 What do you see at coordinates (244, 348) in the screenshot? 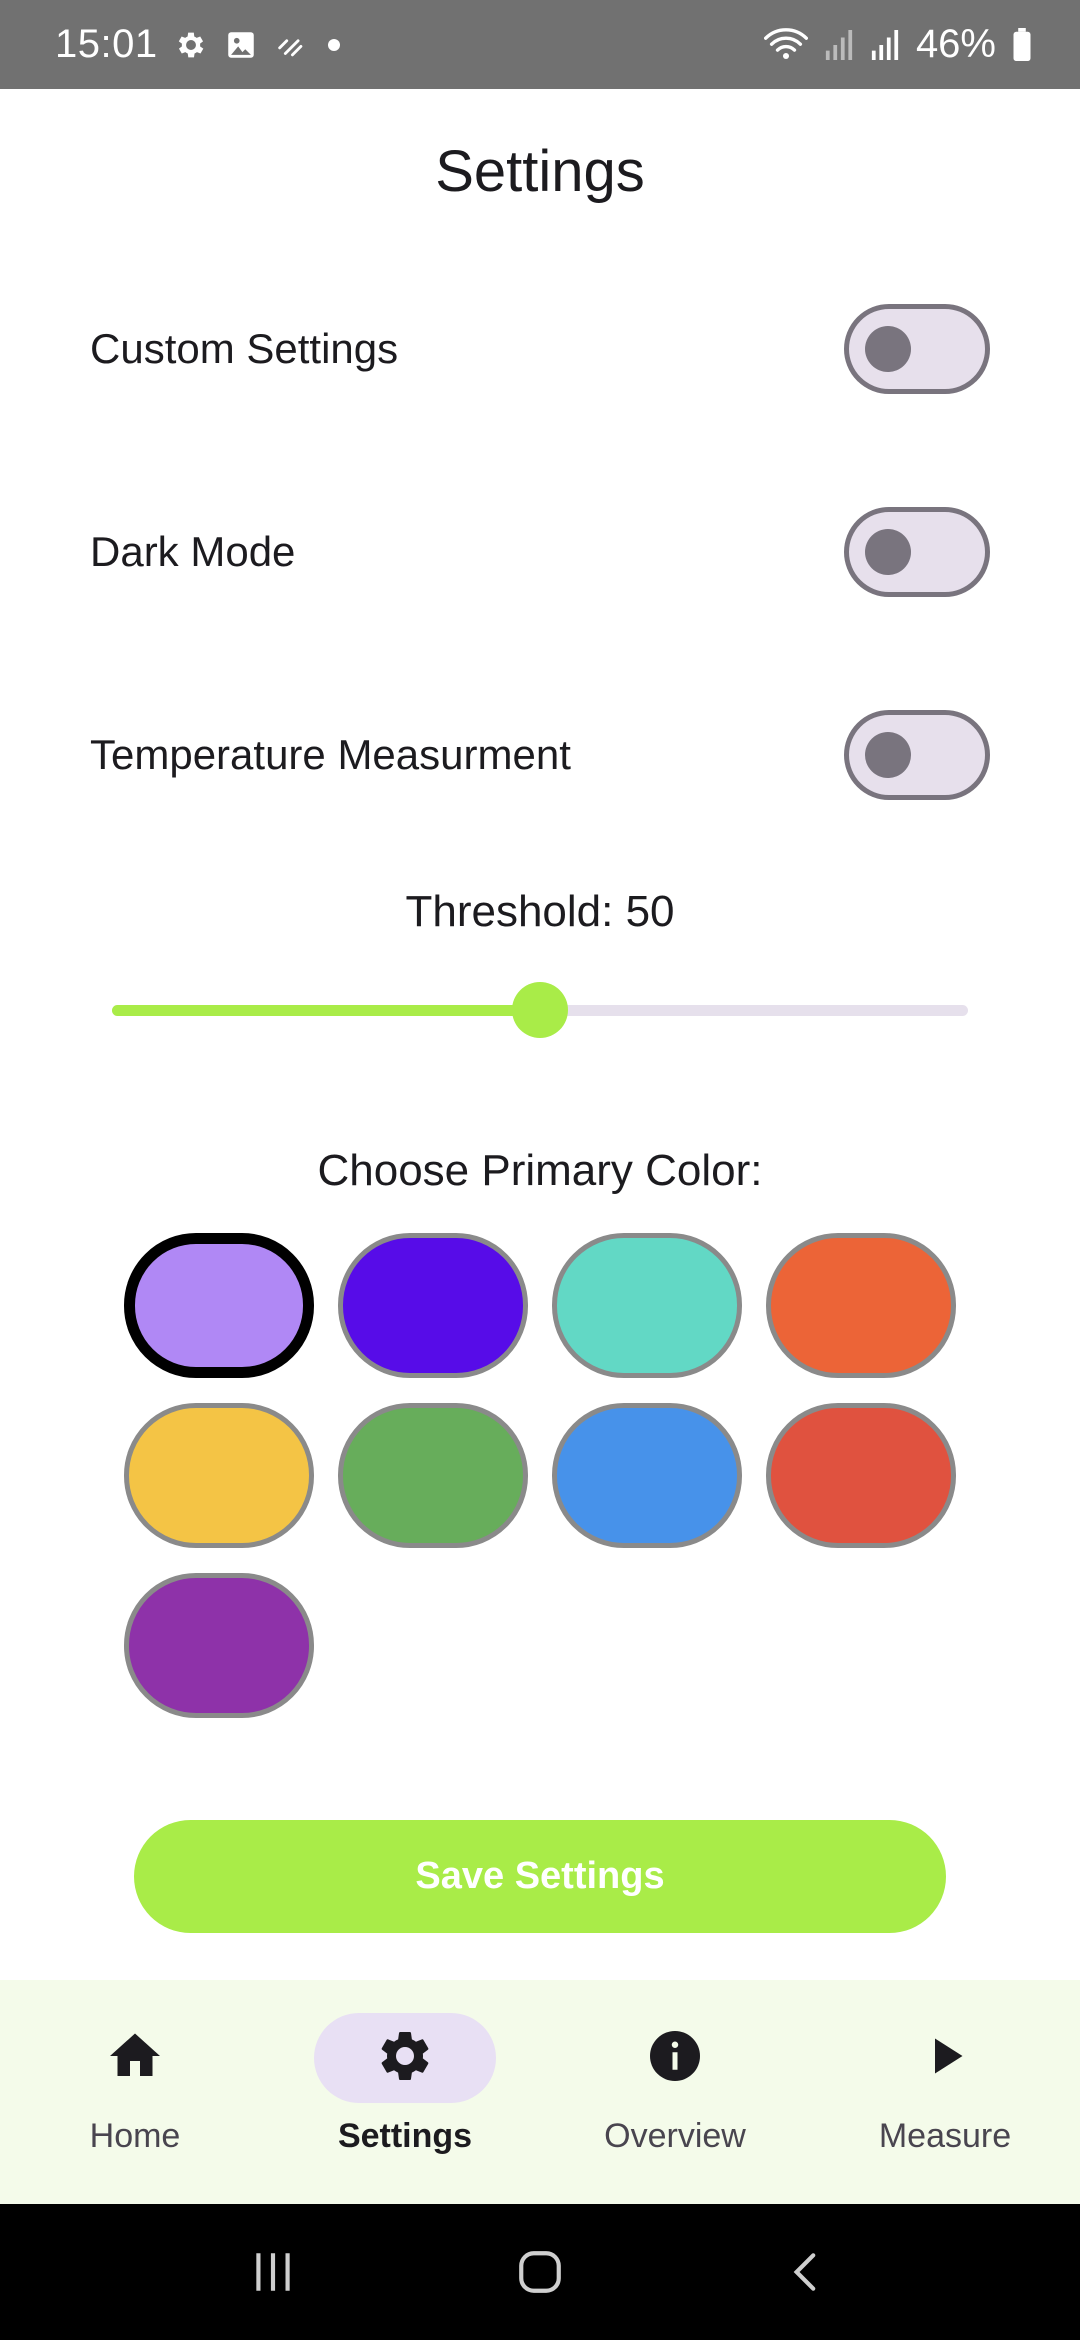
I see `custom-settings-label: Custom Settings` at bounding box center [244, 348].